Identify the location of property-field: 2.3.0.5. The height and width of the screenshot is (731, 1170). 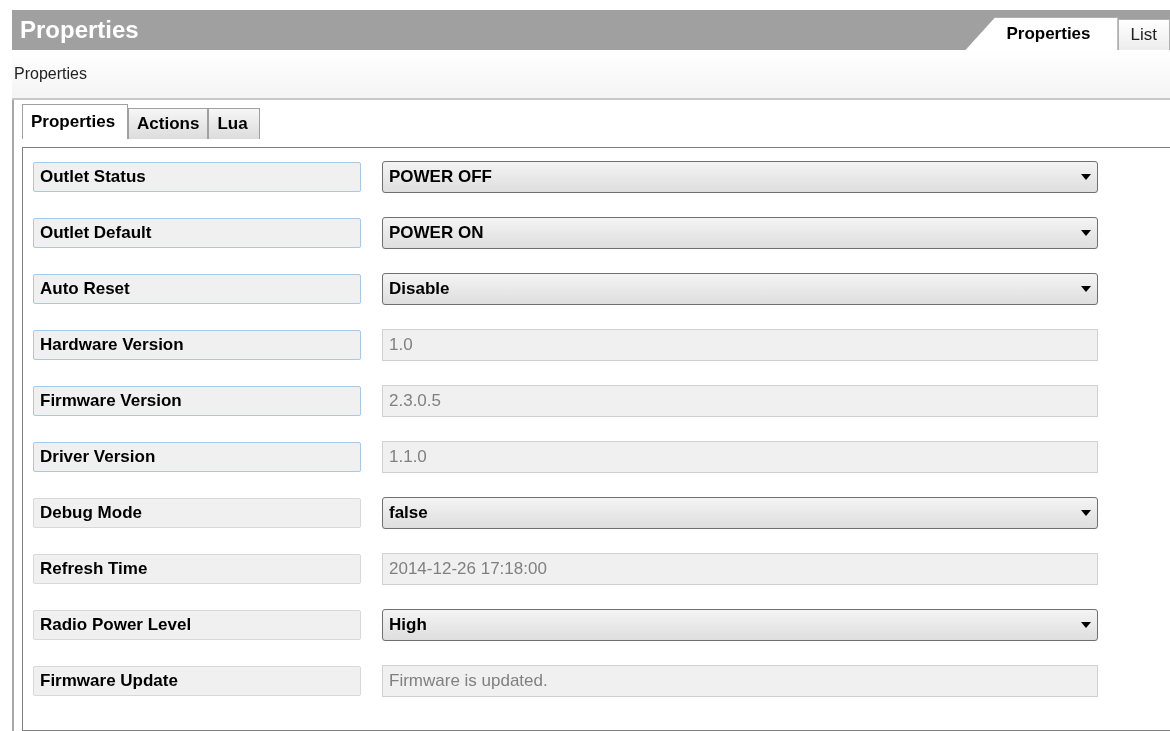
(740, 401).